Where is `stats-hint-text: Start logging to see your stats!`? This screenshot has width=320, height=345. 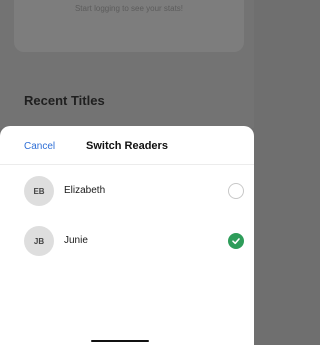
stats-hint-text: Start logging to see your stats! is located at coordinates (129, 8).